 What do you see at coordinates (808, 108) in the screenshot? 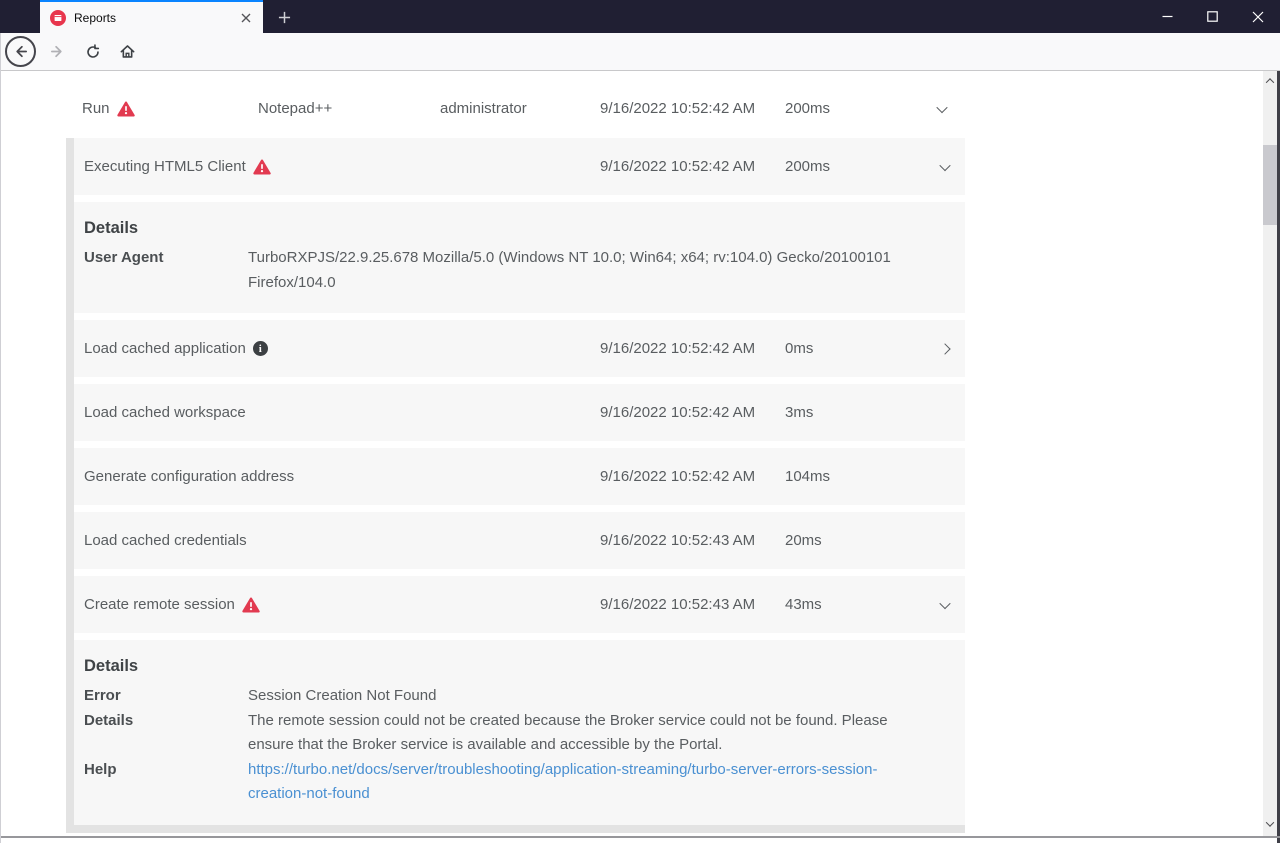
I see `run-duration: 200ms` at bounding box center [808, 108].